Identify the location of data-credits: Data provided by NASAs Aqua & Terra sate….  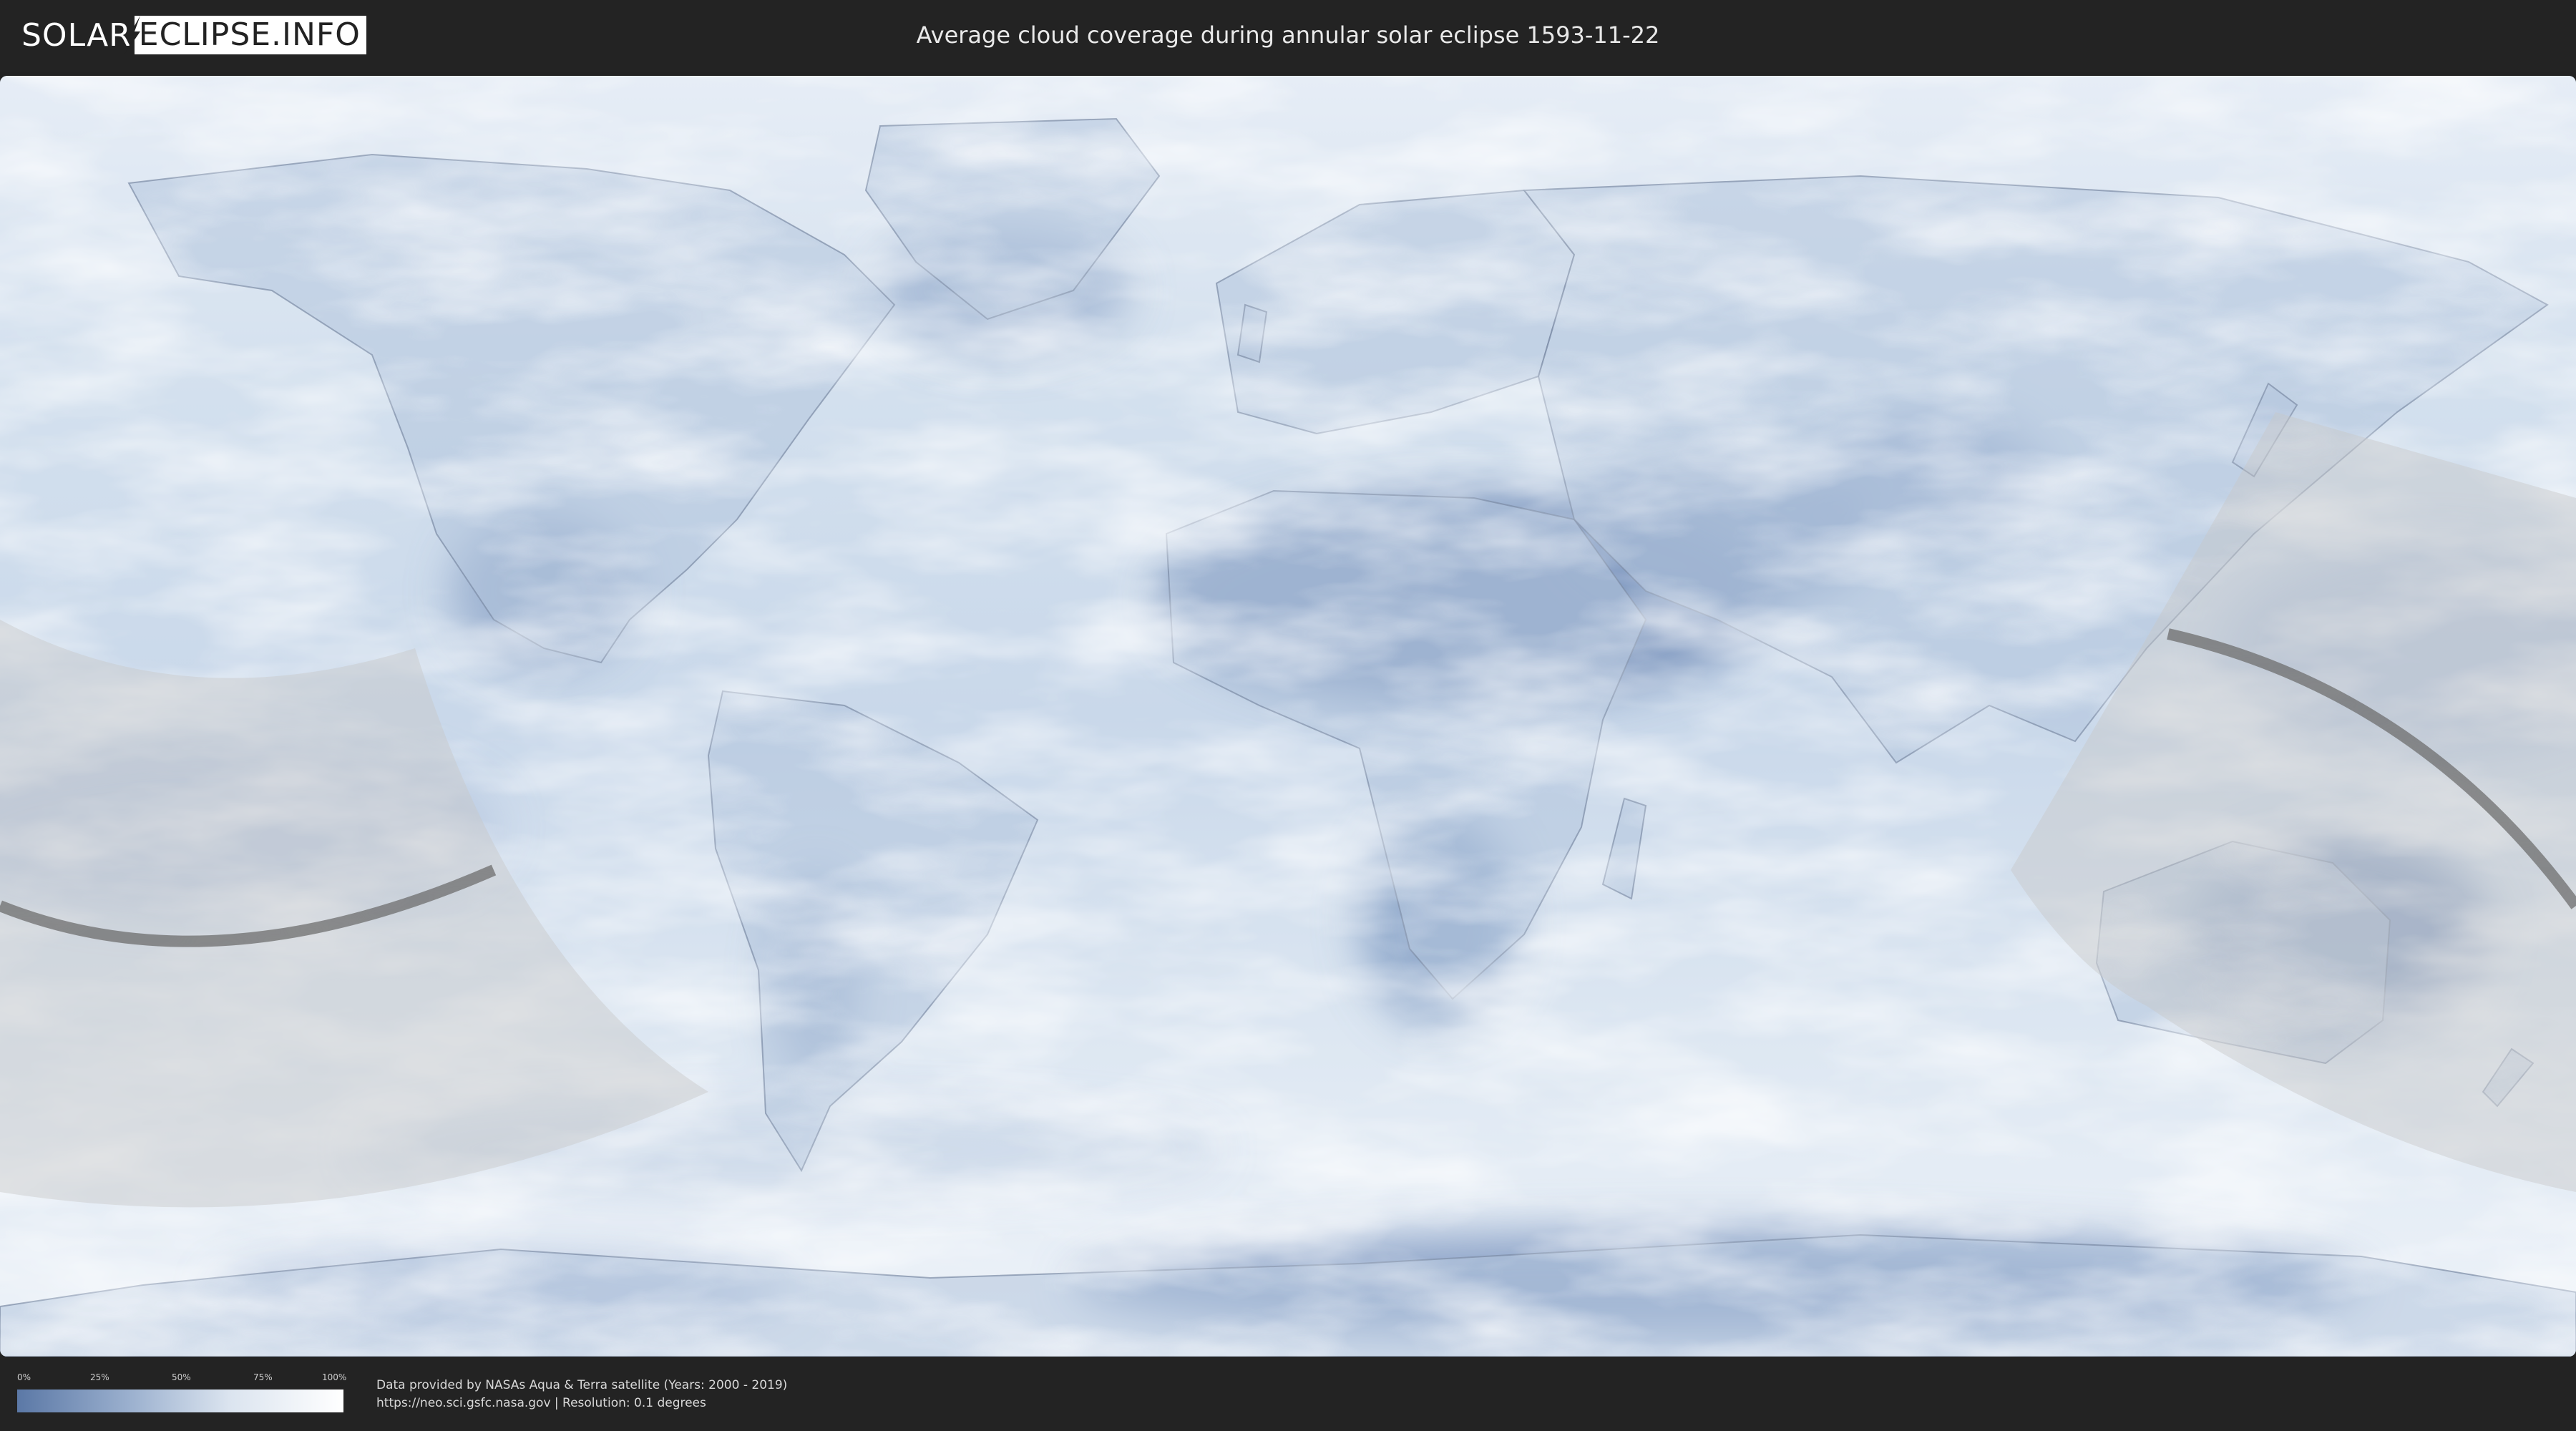
(581, 1394).